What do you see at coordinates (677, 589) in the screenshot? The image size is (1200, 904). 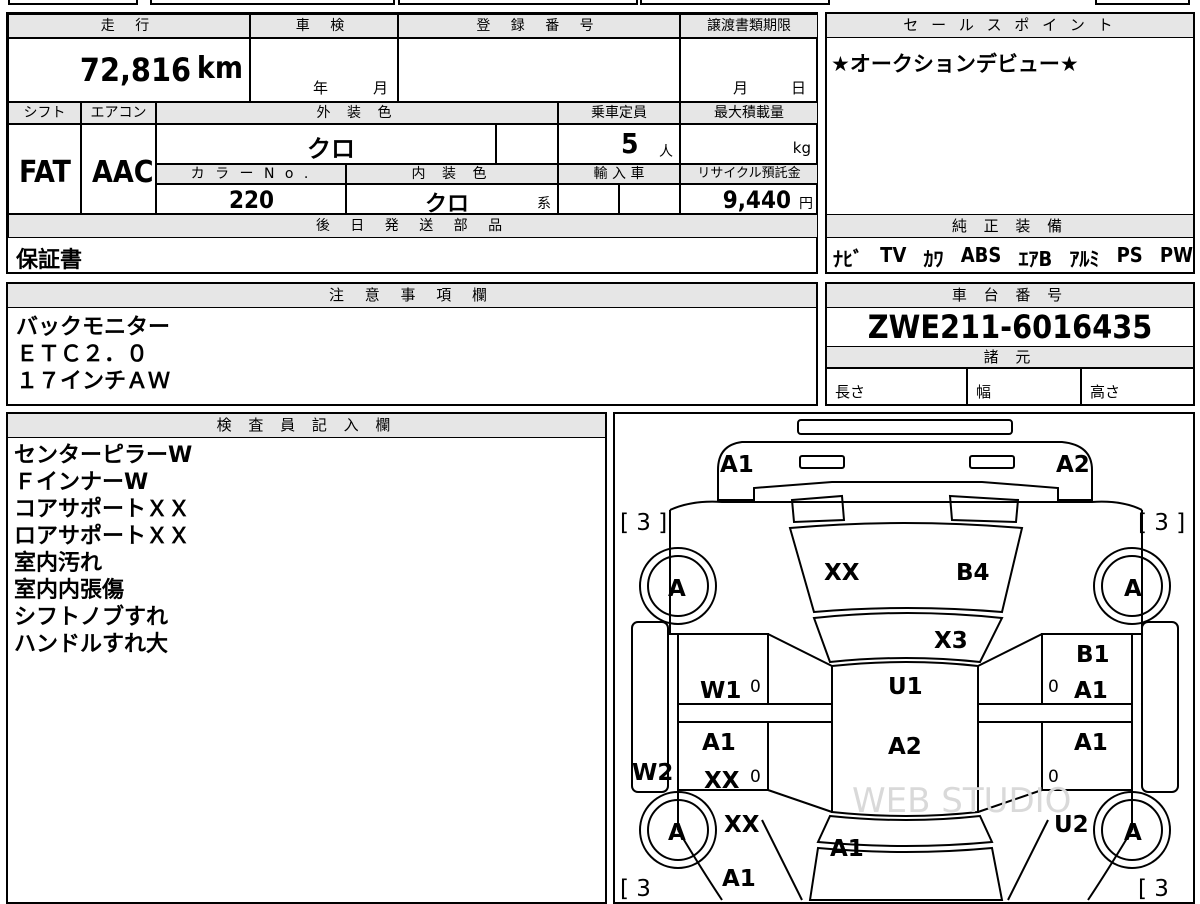 I see `mark-a-wheel-front-left: A` at bounding box center [677, 589].